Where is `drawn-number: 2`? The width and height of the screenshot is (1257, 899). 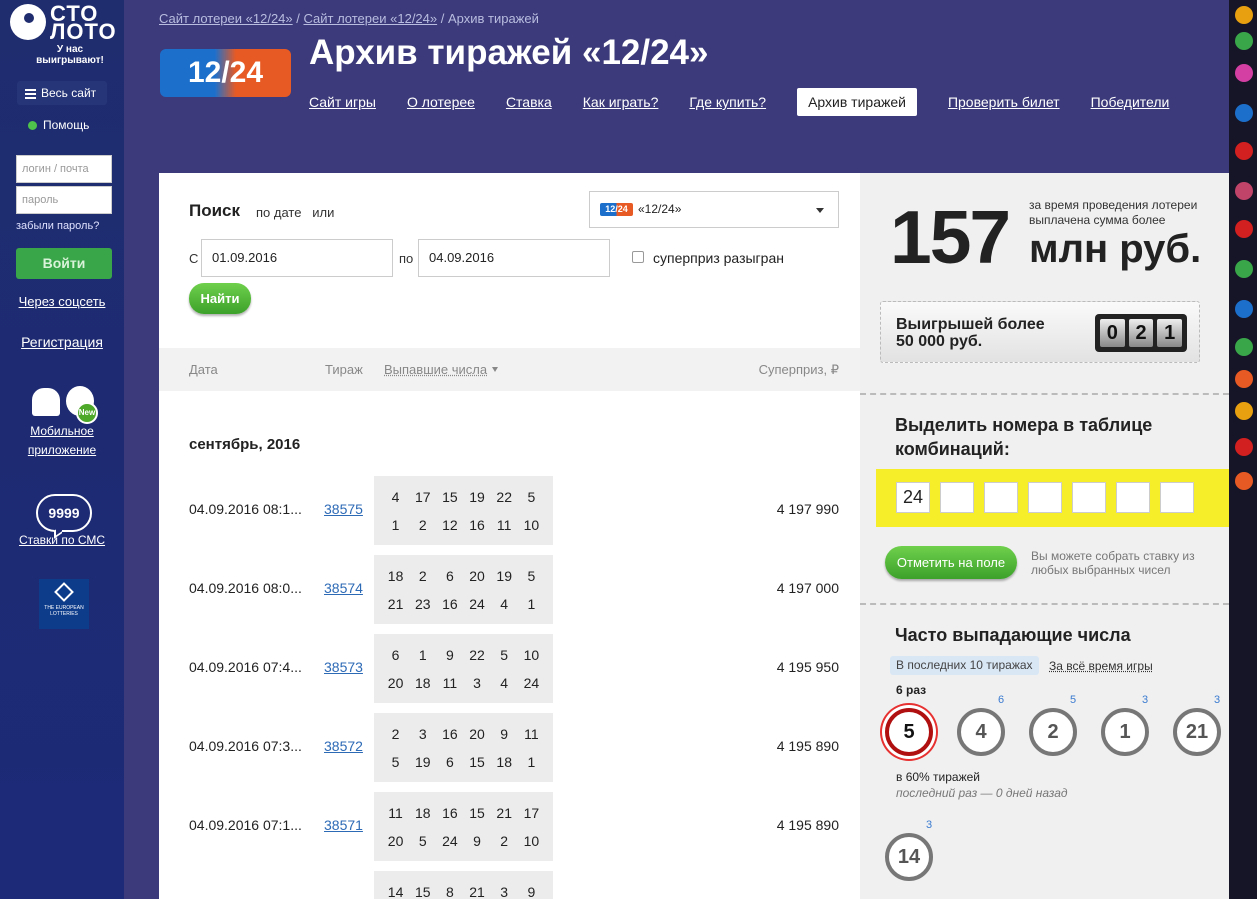 drawn-number: 2 is located at coordinates (422, 525).